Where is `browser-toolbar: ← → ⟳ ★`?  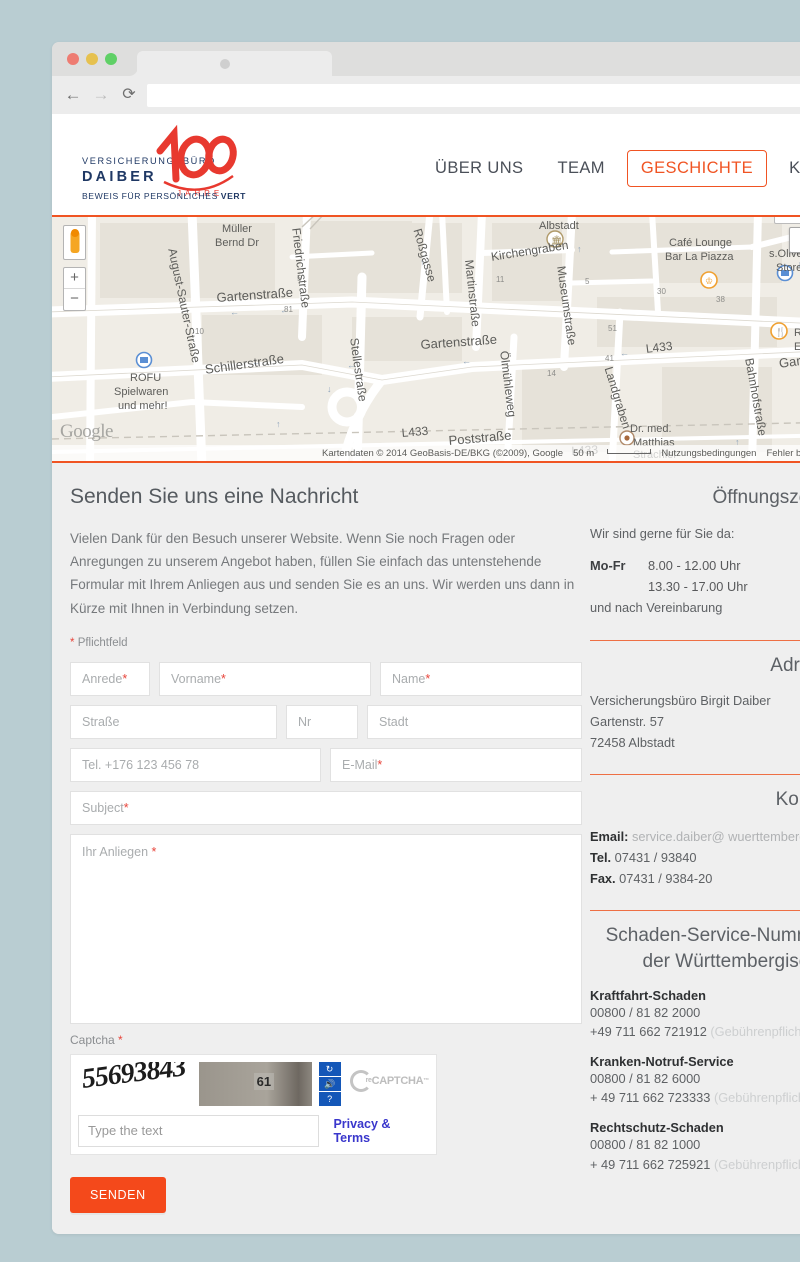
browser-toolbar: ← → ⟳ ★ is located at coordinates (426, 95).